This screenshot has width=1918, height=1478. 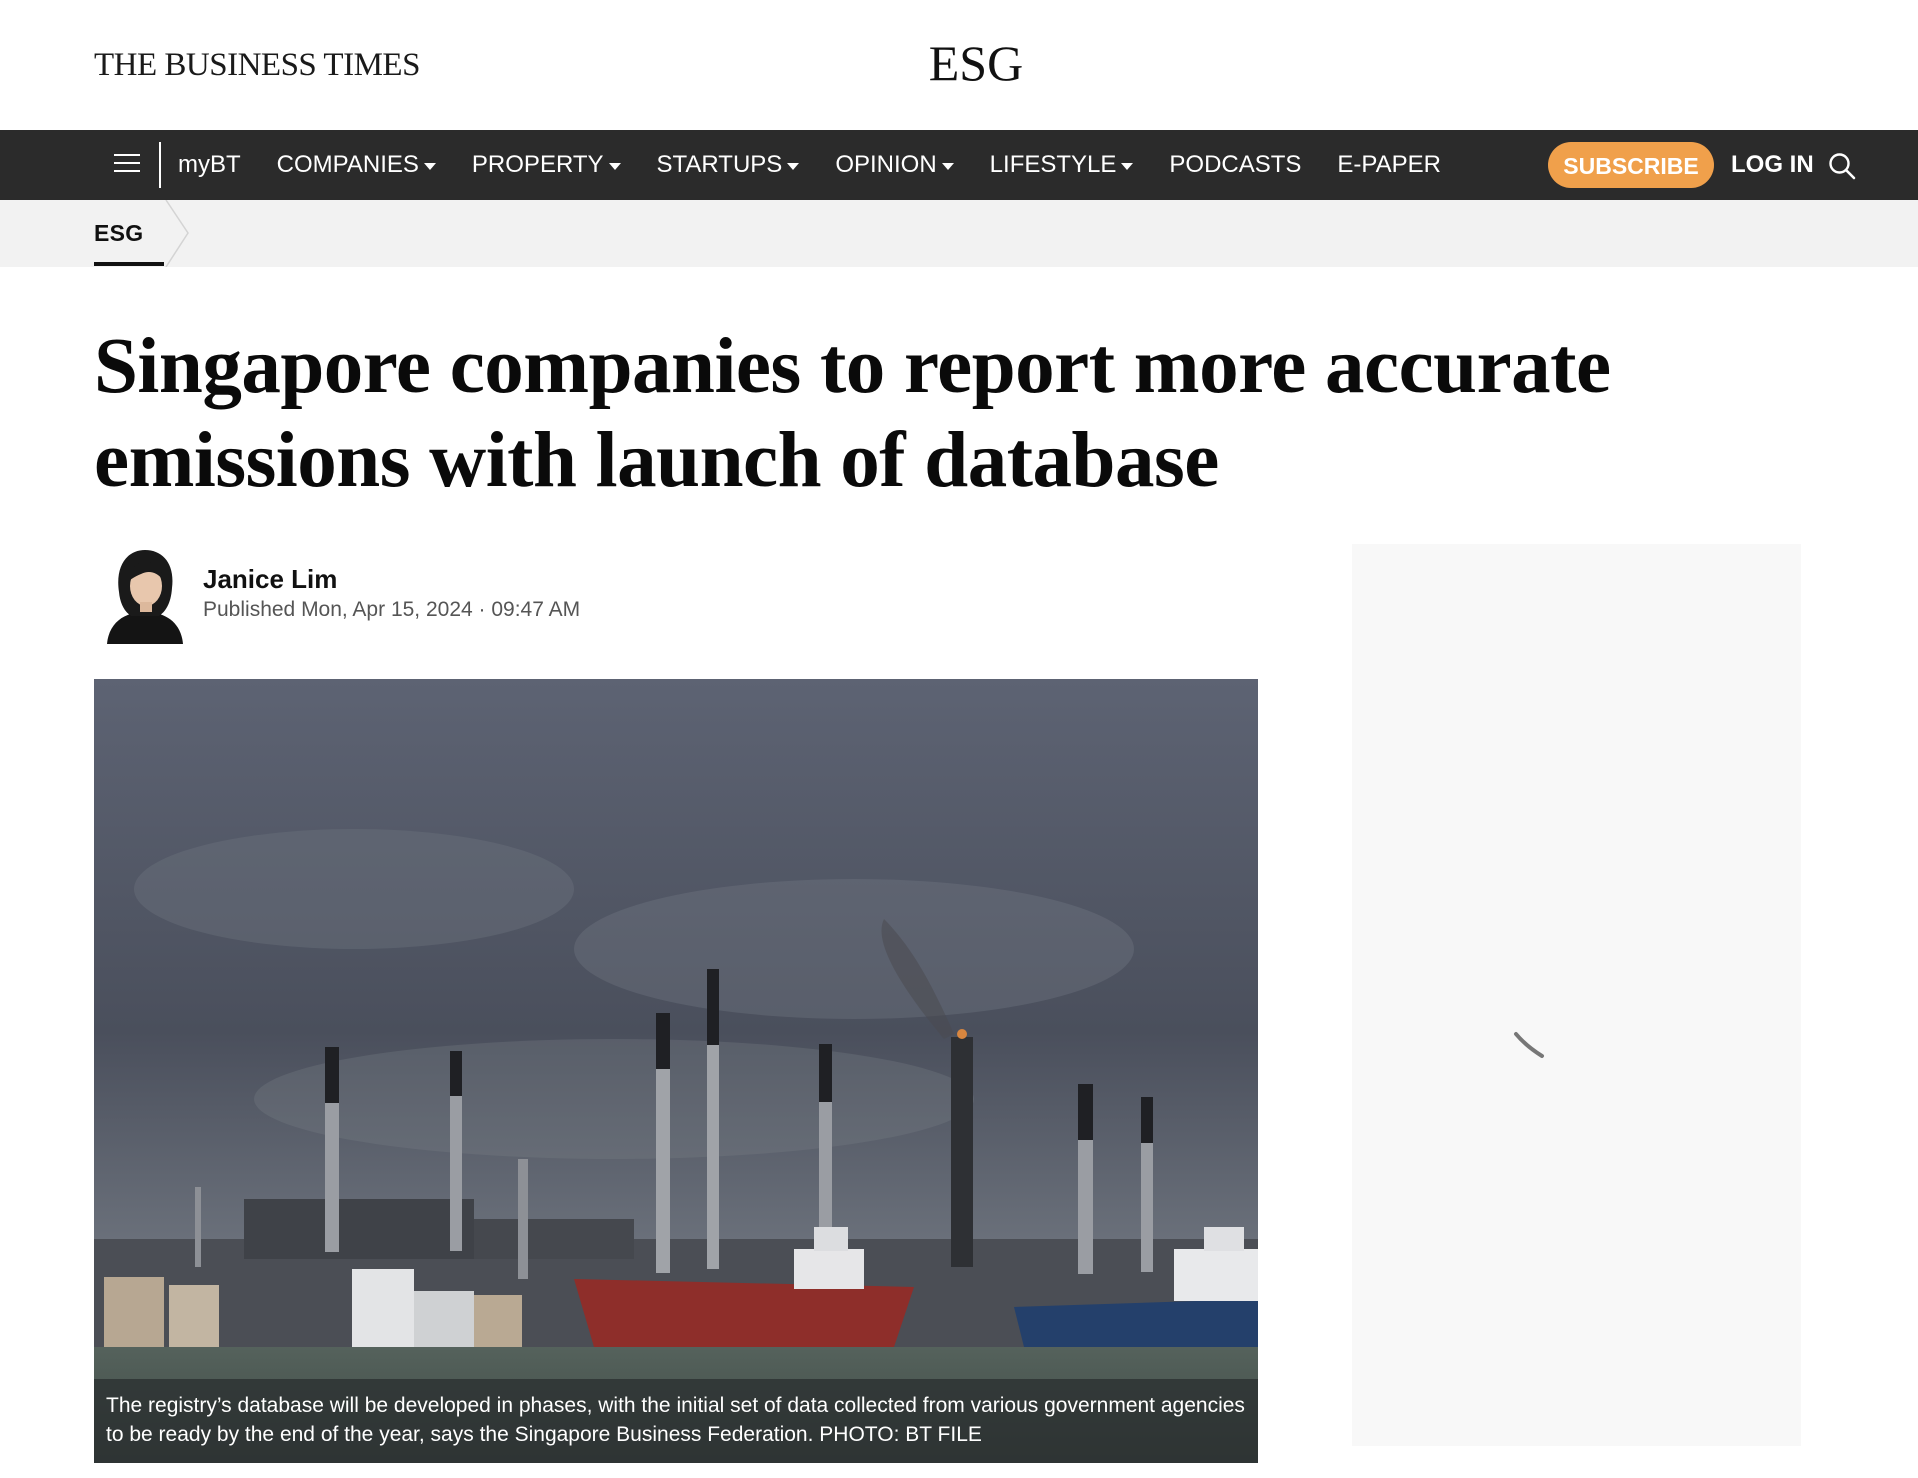 I want to click on headline-line-2: emissions with launch of database, so click(x=656, y=460).